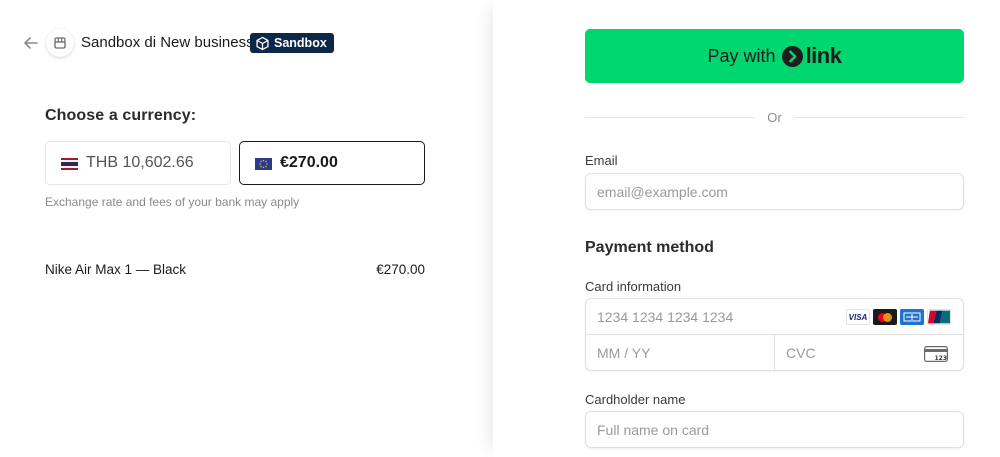  Describe the element at coordinates (167, 42) in the screenshot. I see `business-name: Sandbox di New business` at that location.